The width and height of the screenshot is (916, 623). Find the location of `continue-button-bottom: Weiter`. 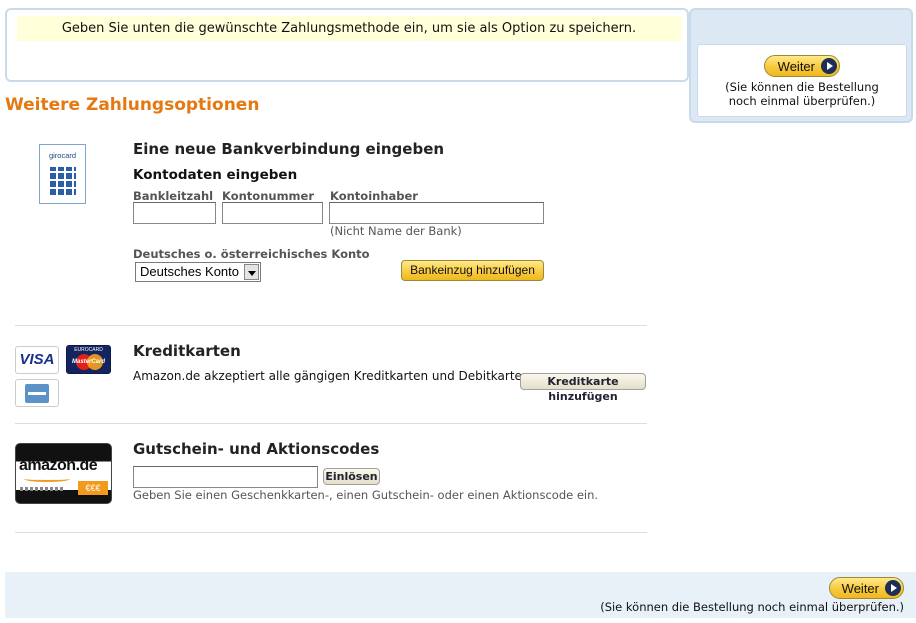

continue-button-bottom: Weiter is located at coordinates (866, 588).